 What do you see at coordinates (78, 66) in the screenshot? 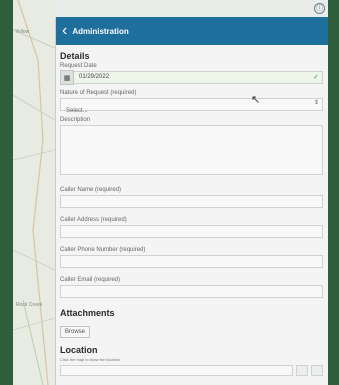
I see `request-date-label: Request Date` at bounding box center [78, 66].